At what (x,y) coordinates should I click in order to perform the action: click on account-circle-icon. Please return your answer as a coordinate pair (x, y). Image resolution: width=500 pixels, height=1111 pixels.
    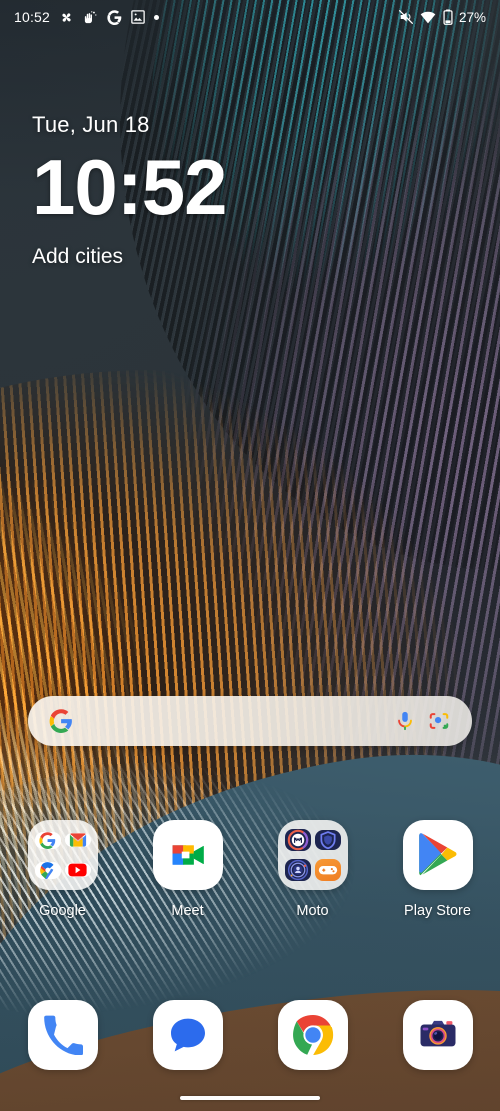
    Looking at the image, I should click on (297, 870).